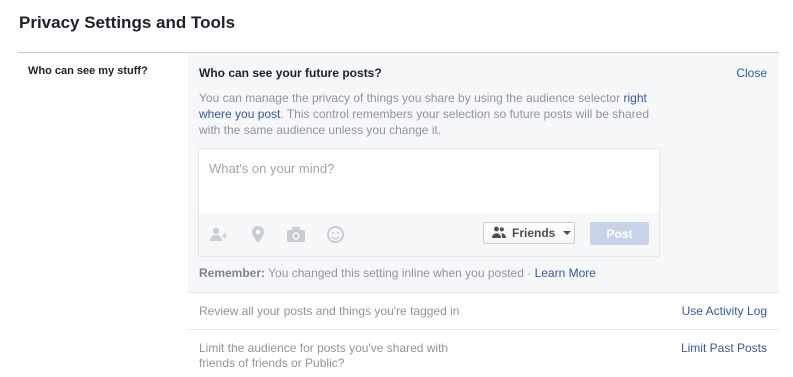  I want to click on section-label: Who can see my stuff?, so click(88, 71).